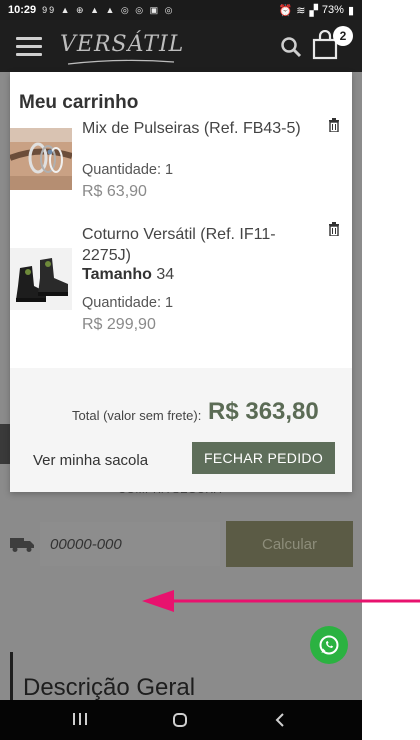 The image size is (420, 740). Describe the element at coordinates (280, 720) in the screenshot. I see `back-icon` at that location.